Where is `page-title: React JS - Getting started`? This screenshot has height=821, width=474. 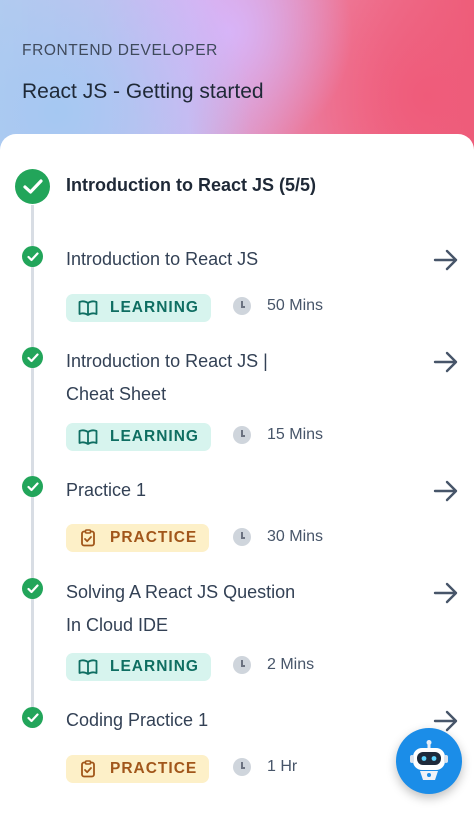
page-title: React JS - Getting started is located at coordinates (143, 91).